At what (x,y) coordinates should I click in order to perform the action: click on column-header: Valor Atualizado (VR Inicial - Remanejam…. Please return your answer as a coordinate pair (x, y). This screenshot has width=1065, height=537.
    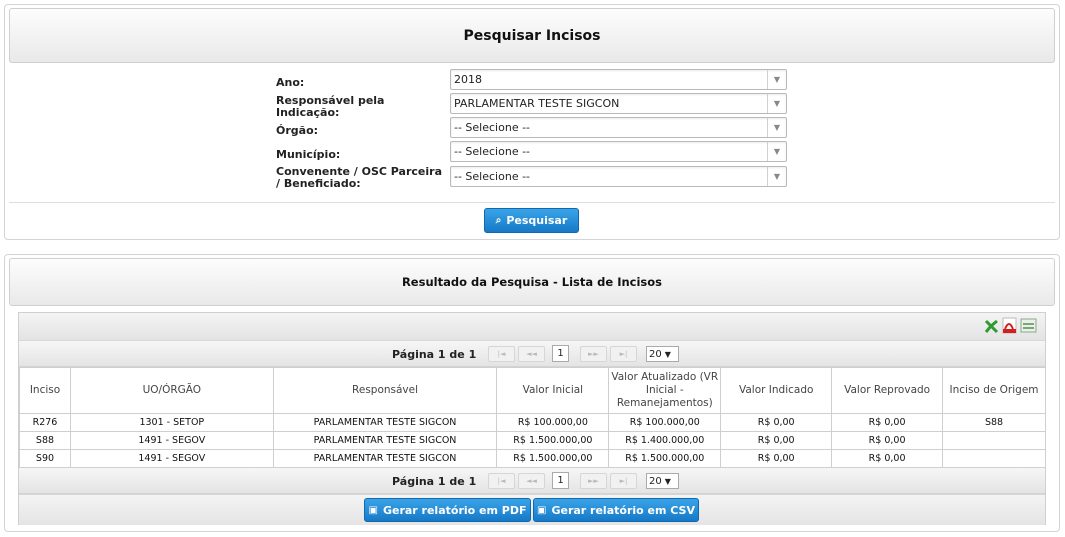
    Looking at the image, I should click on (665, 390).